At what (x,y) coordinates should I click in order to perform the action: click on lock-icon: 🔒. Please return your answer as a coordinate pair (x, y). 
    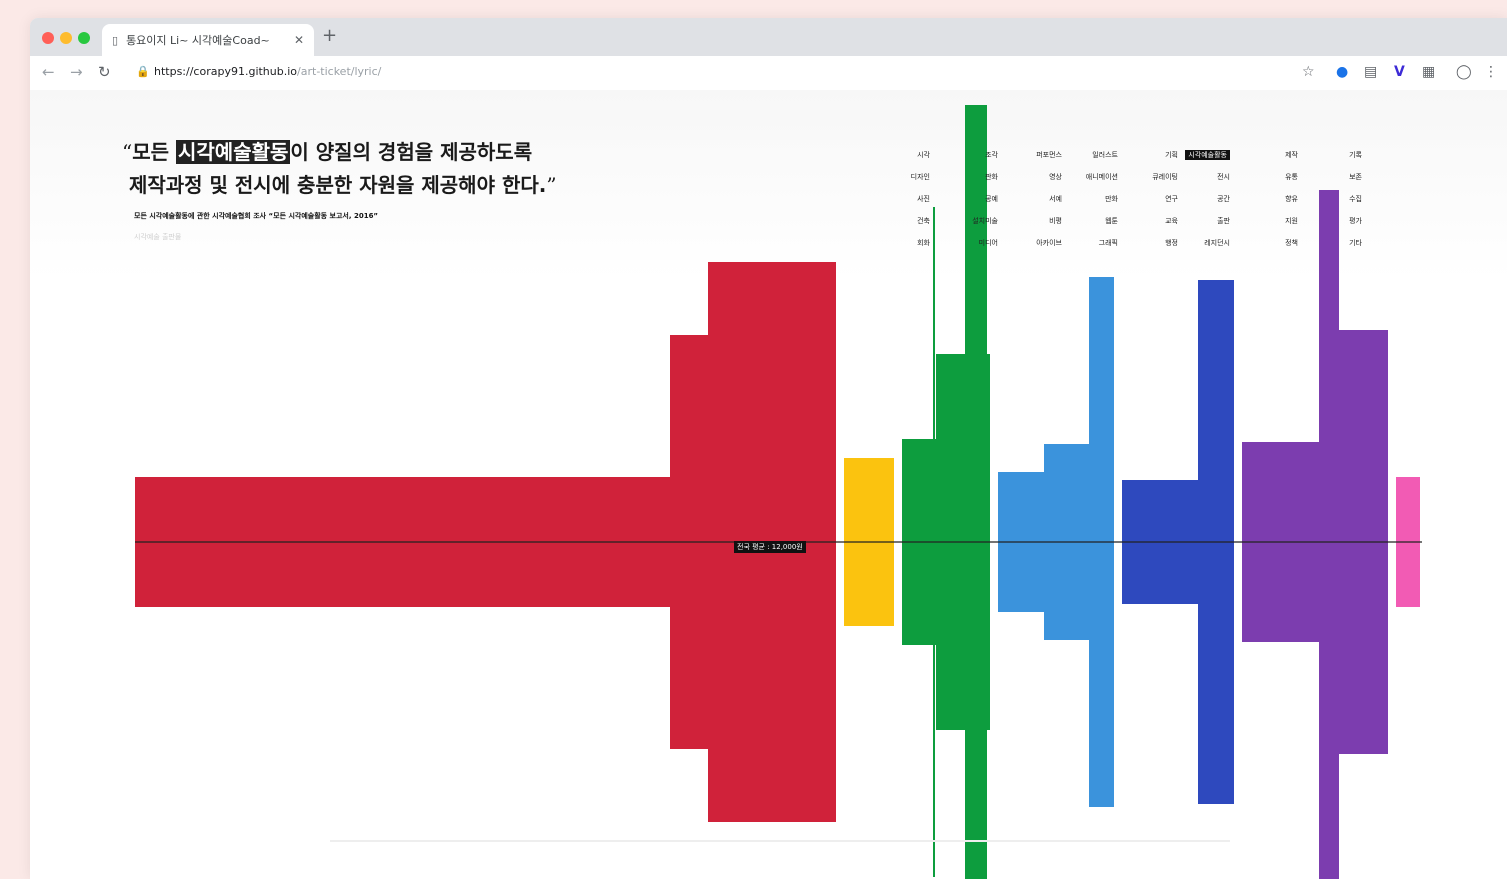
    Looking at the image, I should click on (143, 71).